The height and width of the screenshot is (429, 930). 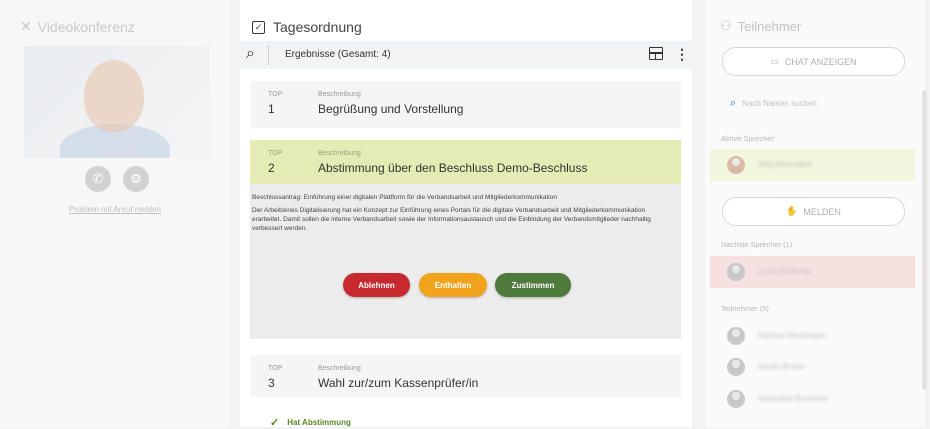 What do you see at coordinates (656, 53) in the screenshot?
I see `table-view-icon` at bounding box center [656, 53].